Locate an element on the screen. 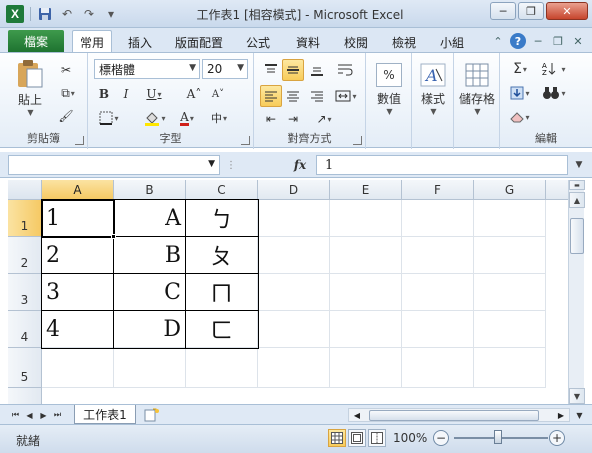  cell-g5 is located at coordinates (510, 368).